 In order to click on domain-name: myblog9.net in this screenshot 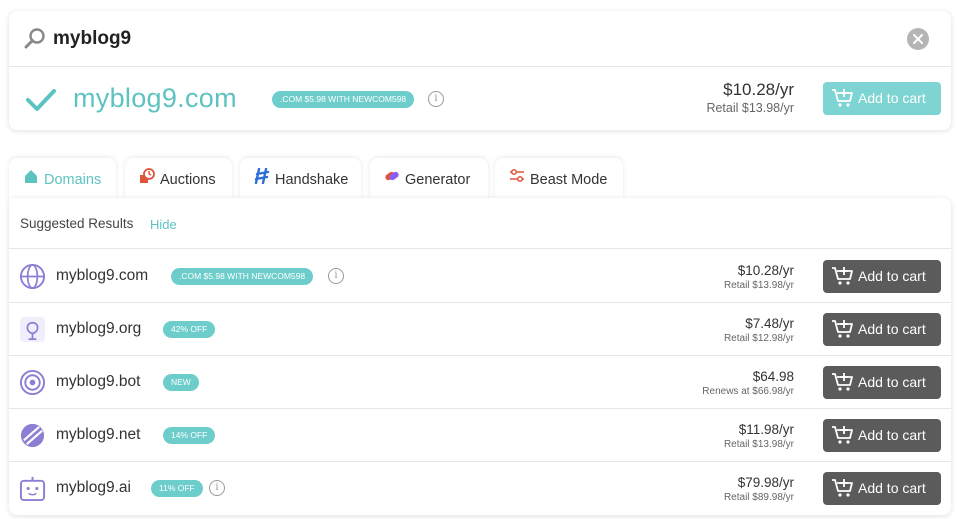, I will do `click(98, 434)`.